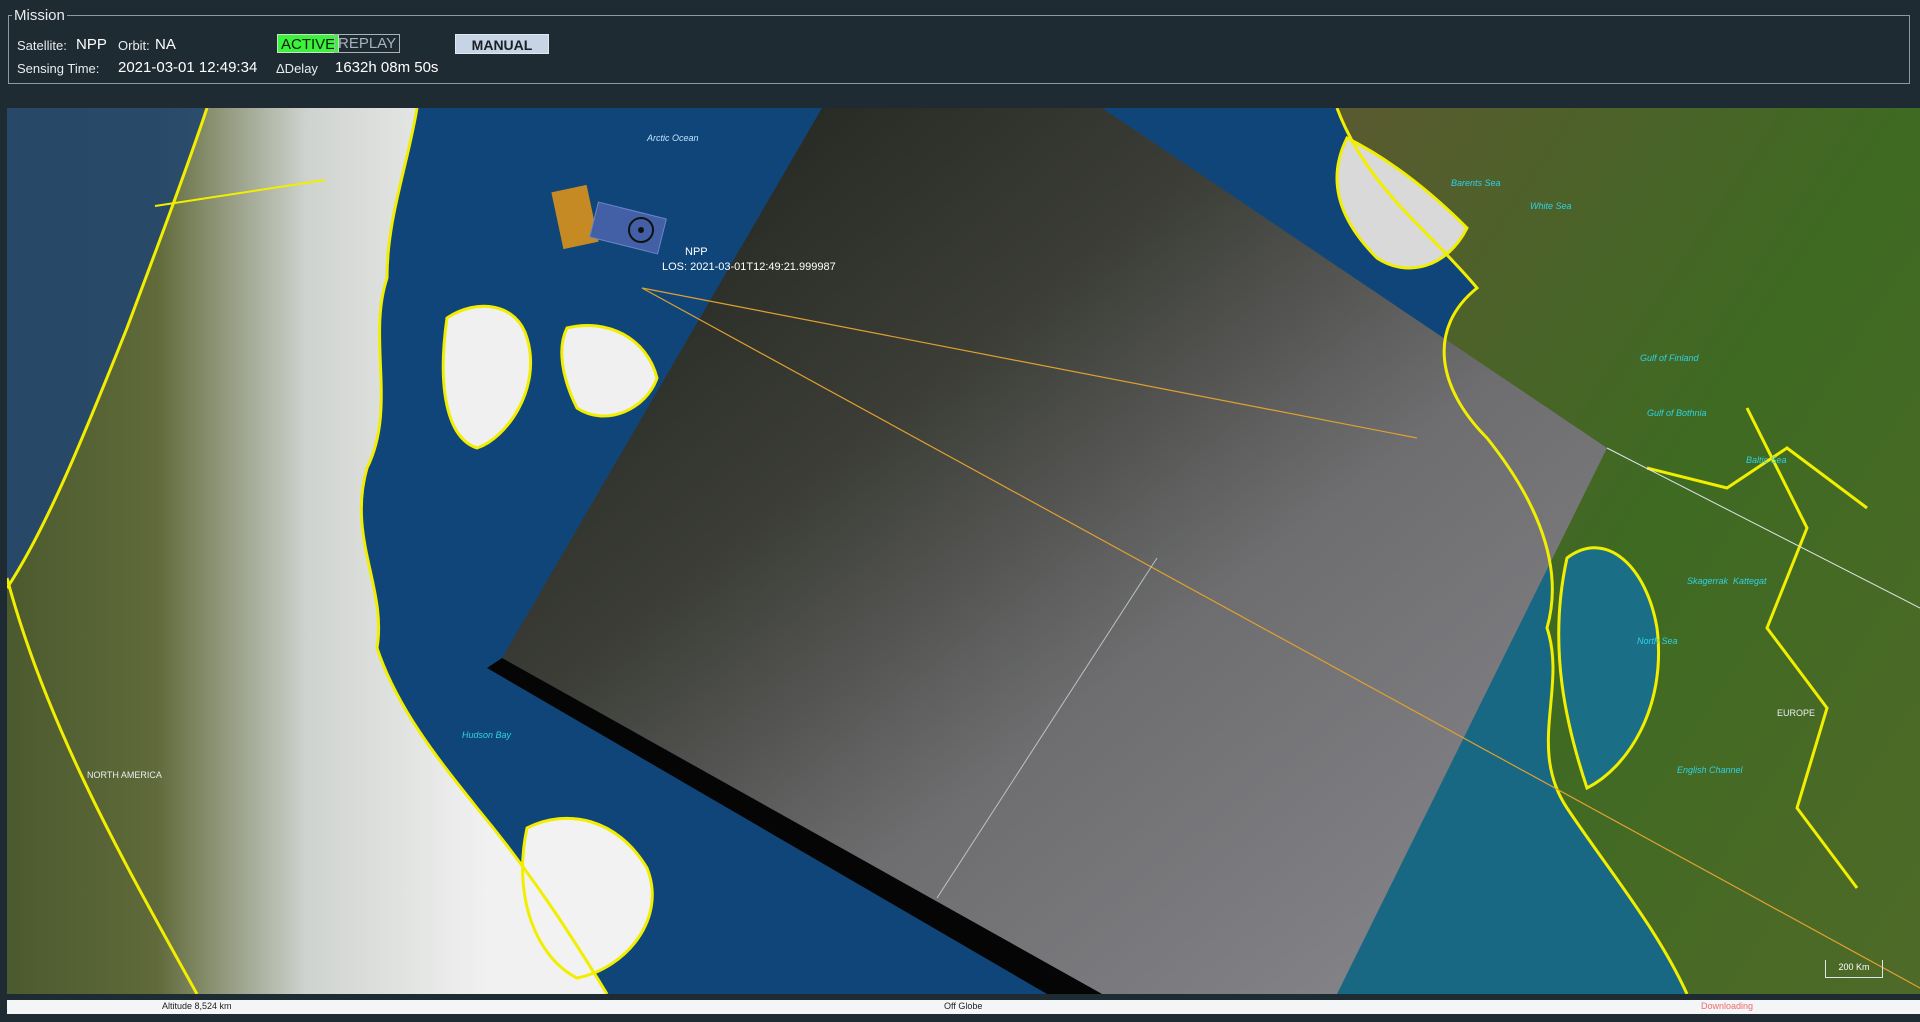 Image resolution: width=1920 pixels, height=1022 pixels. I want to click on north-sea-label: North Sea, so click(1657, 641).